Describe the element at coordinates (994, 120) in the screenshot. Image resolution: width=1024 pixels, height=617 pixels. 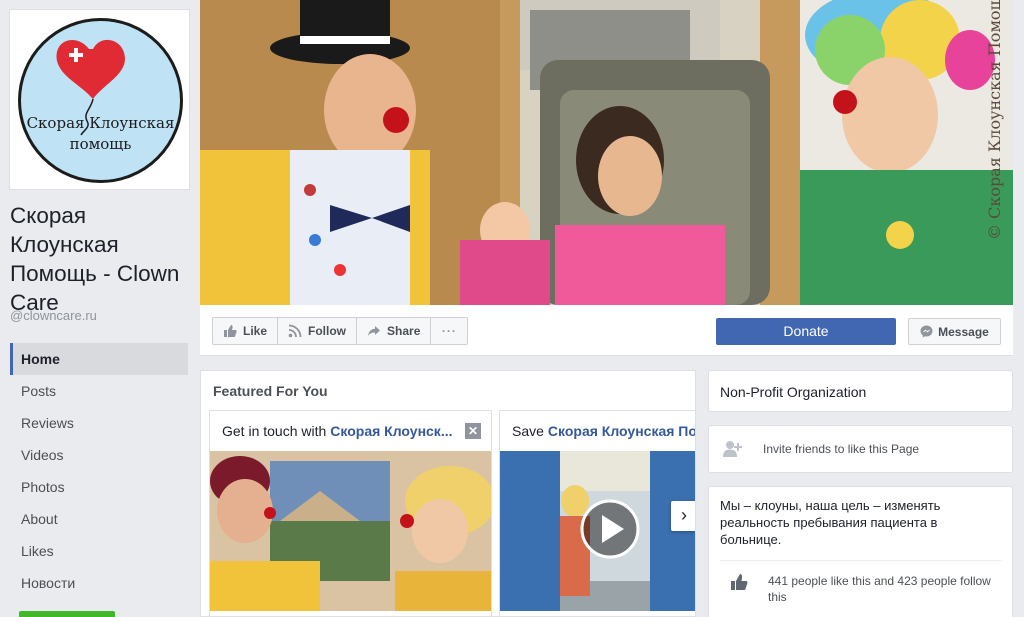
I see `cover-watermark: © Скорая Клоунская Помощь` at that location.